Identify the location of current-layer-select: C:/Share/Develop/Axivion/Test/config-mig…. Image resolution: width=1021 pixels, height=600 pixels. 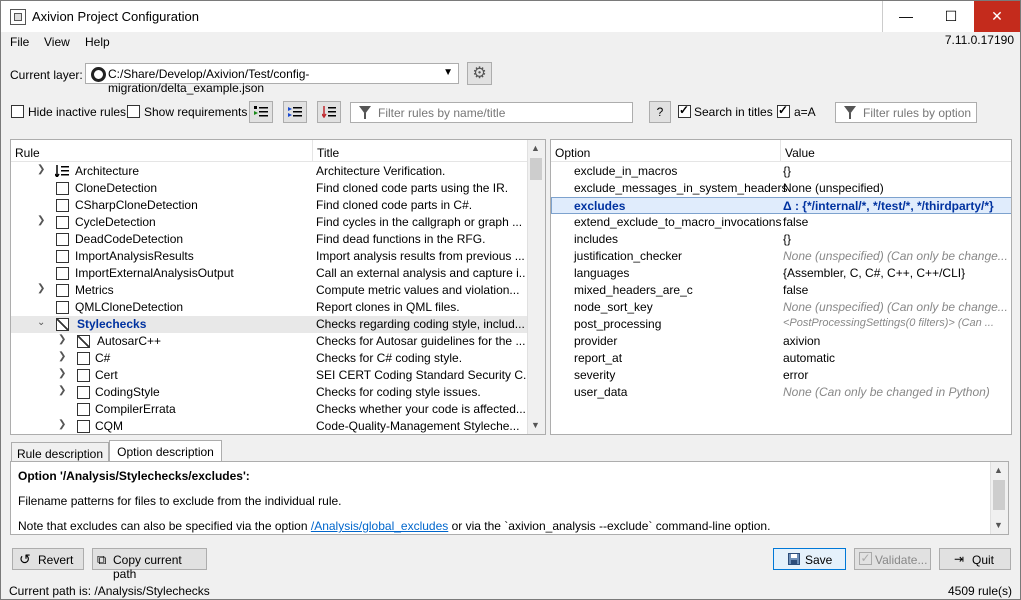
(272, 79).